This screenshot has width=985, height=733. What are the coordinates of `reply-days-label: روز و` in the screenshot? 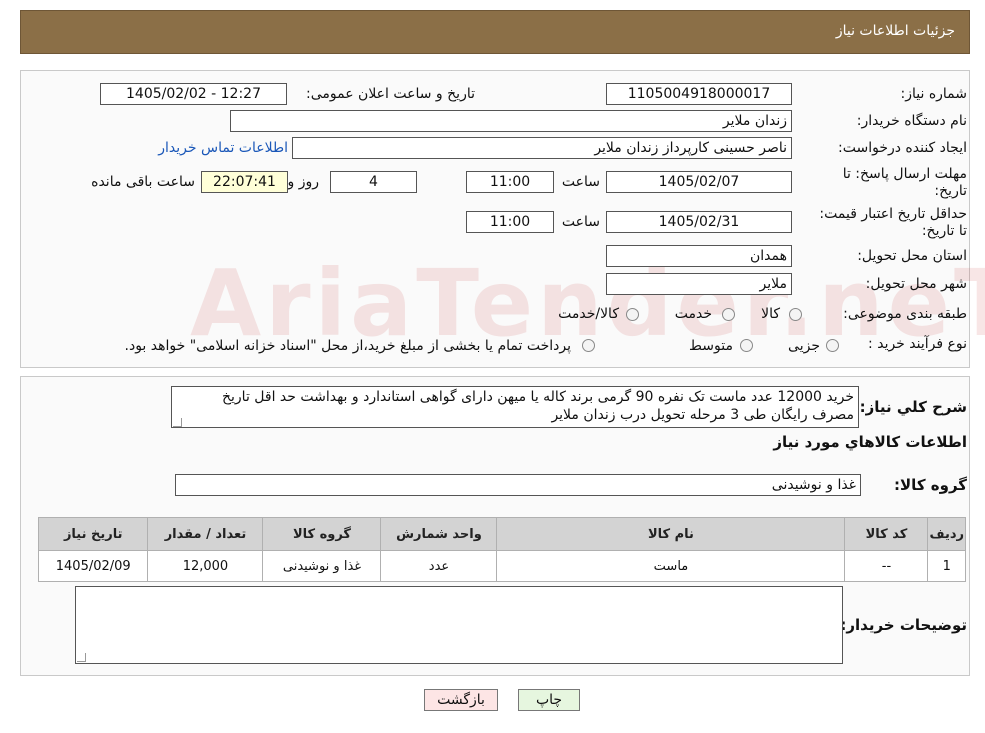 It's located at (303, 182).